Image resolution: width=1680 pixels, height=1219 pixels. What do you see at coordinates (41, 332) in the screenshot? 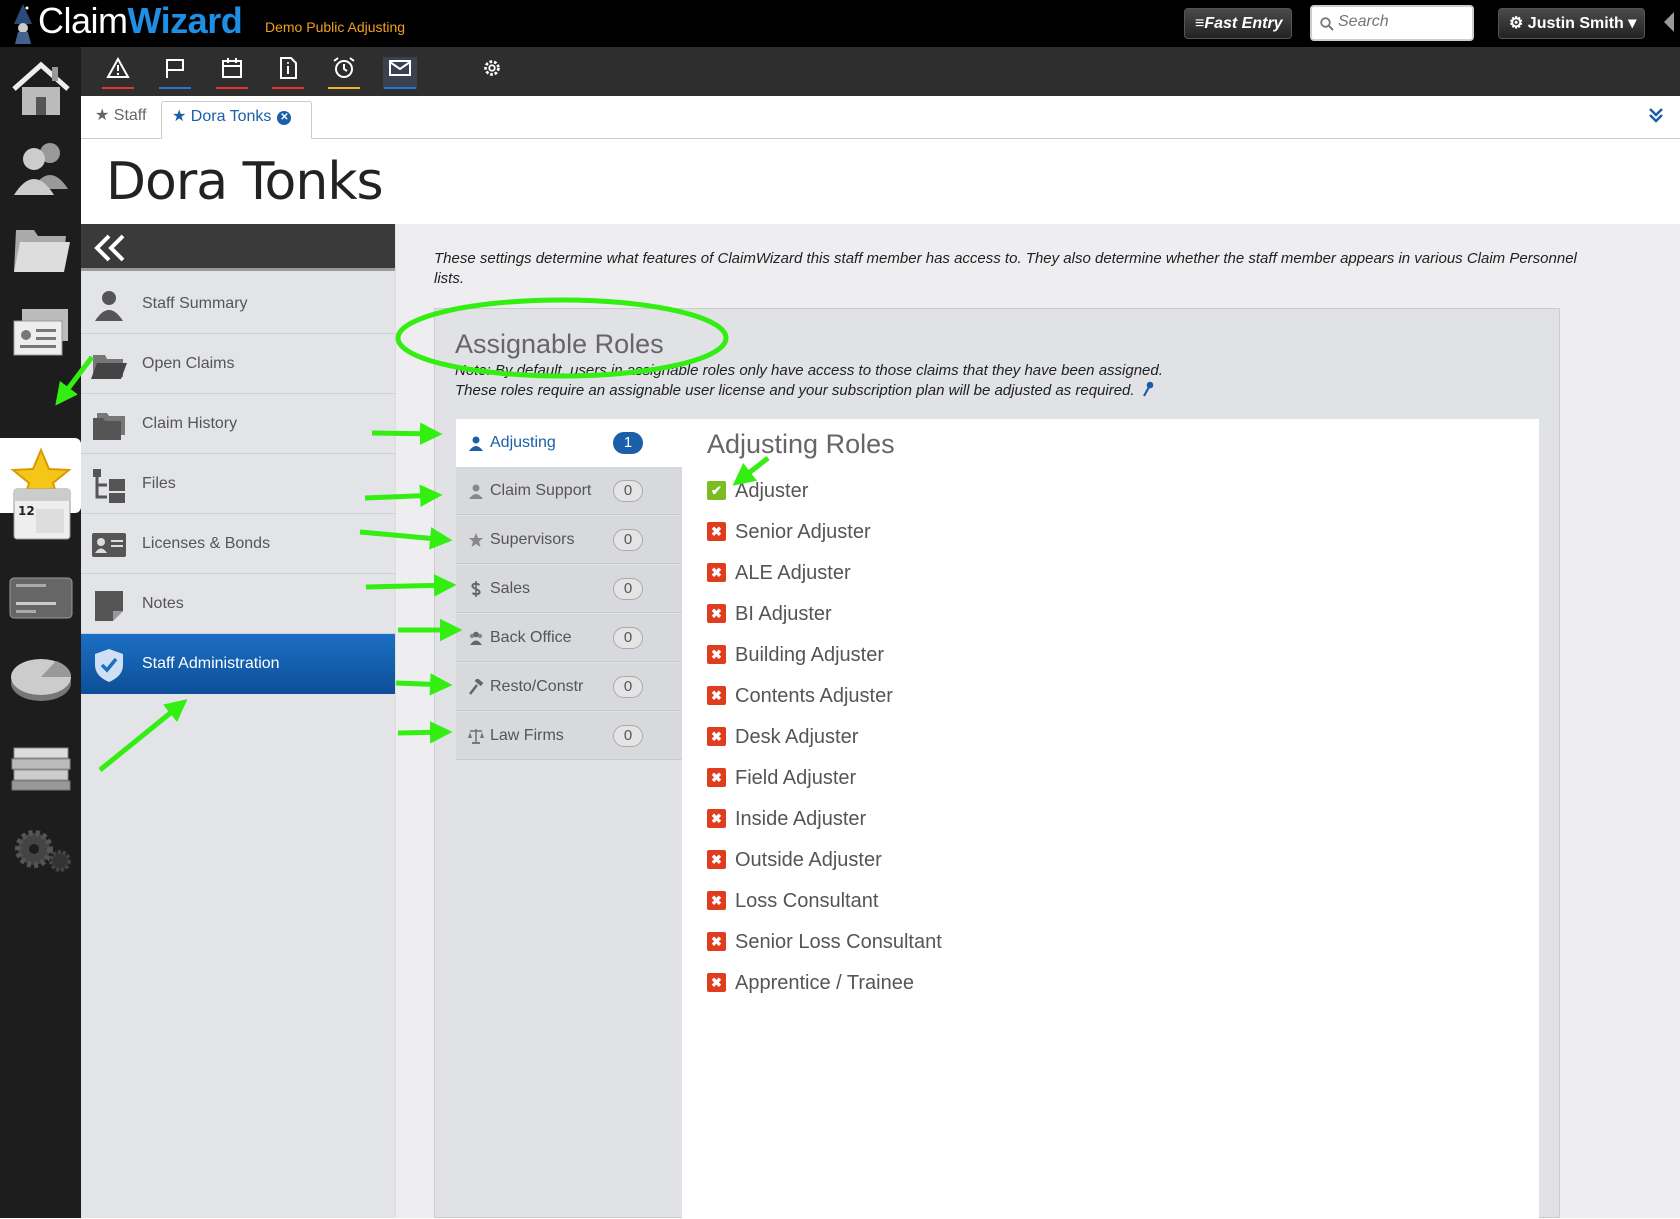
I see `id-cards-icon` at bounding box center [41, 332].